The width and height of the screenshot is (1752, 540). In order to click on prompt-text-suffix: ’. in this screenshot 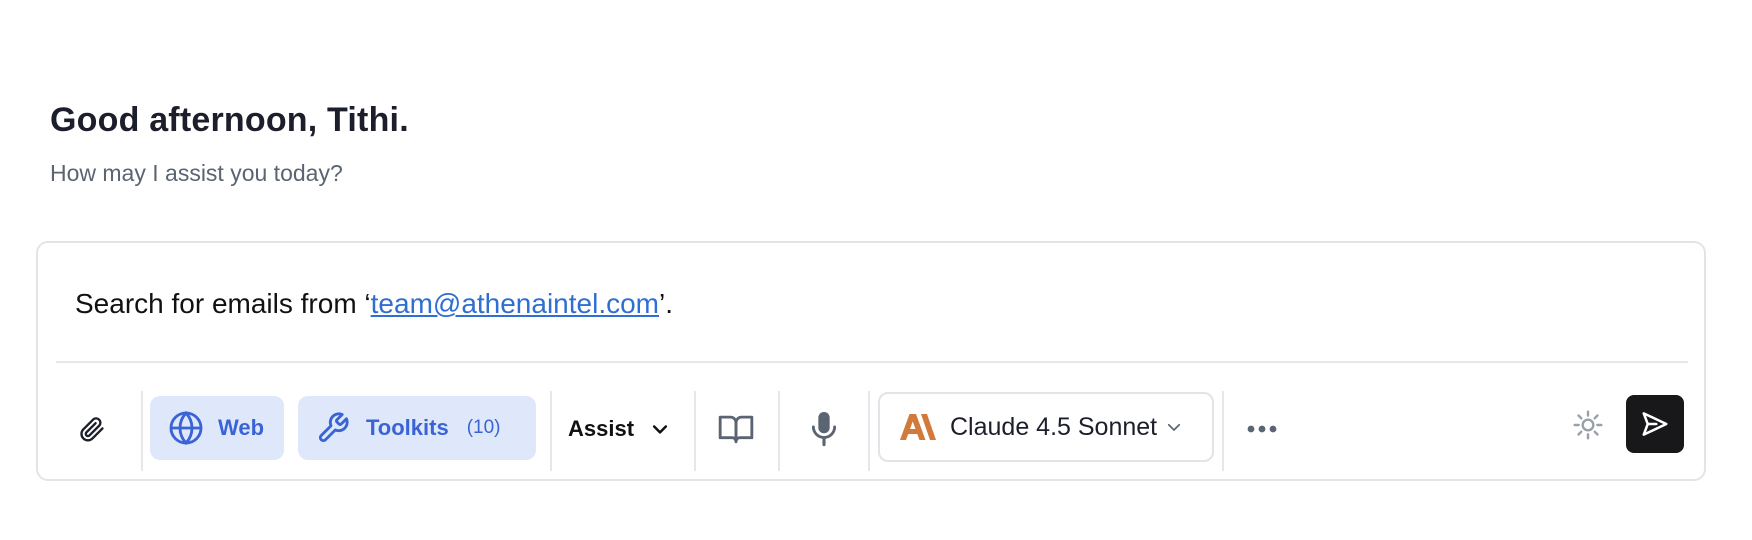, I will do `click(666, 303)`.